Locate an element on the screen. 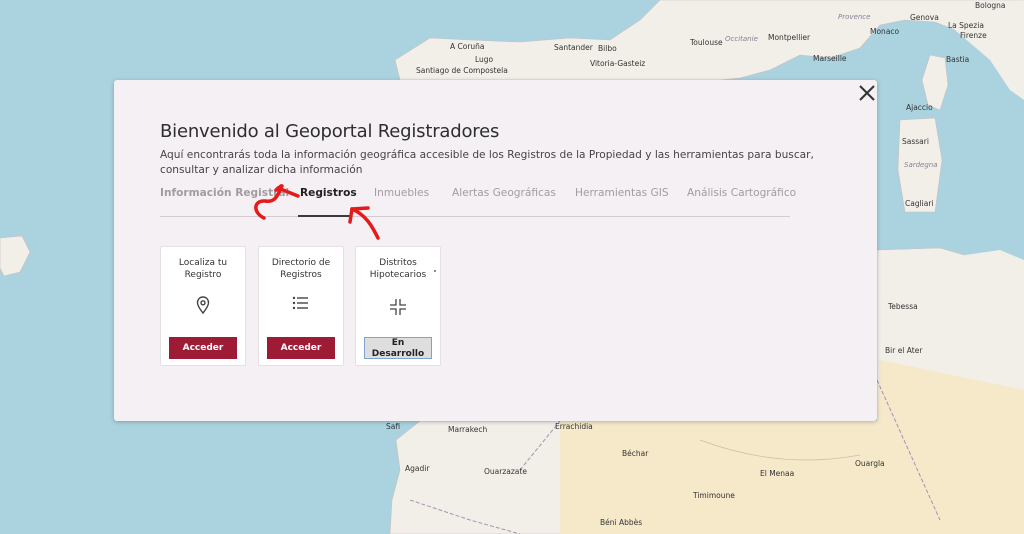  map-label: Marrakech is located at coordinates (468, 429).